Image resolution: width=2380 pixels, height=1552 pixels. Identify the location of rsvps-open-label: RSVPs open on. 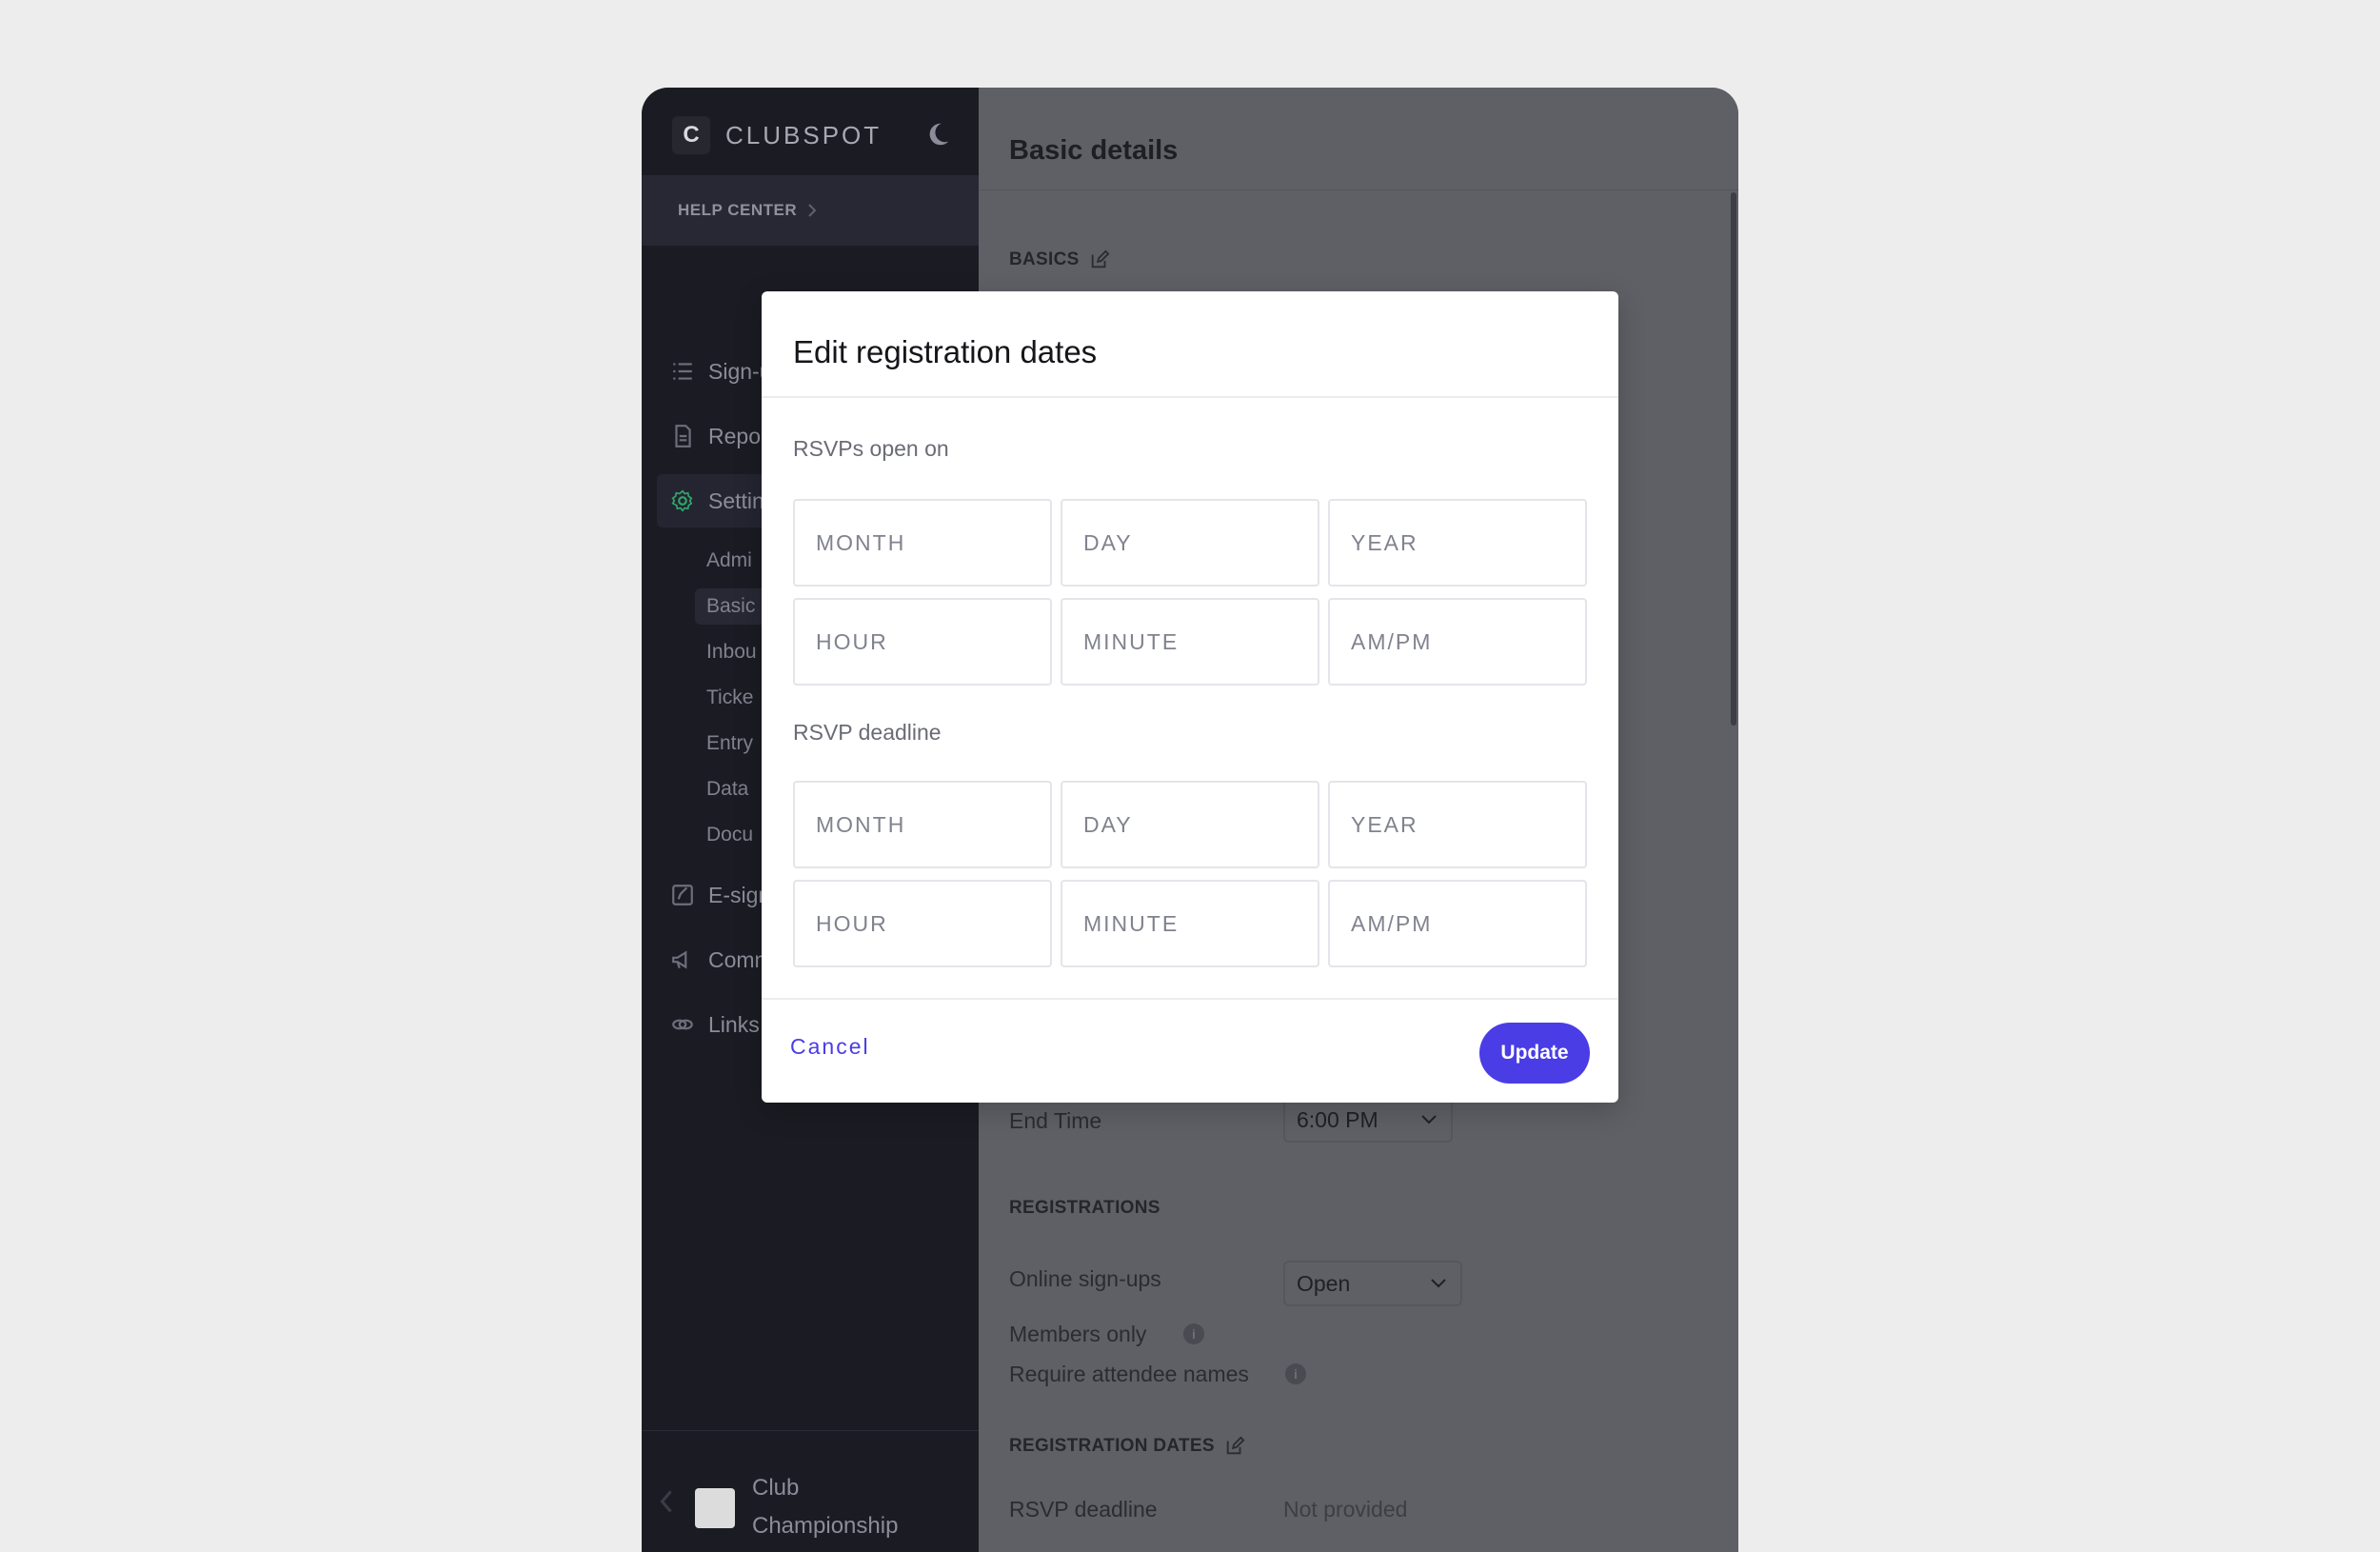
(871, 449).